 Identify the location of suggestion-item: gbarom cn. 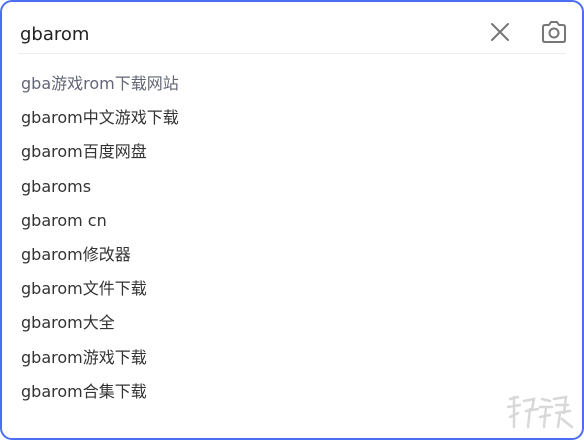
(292, 221).